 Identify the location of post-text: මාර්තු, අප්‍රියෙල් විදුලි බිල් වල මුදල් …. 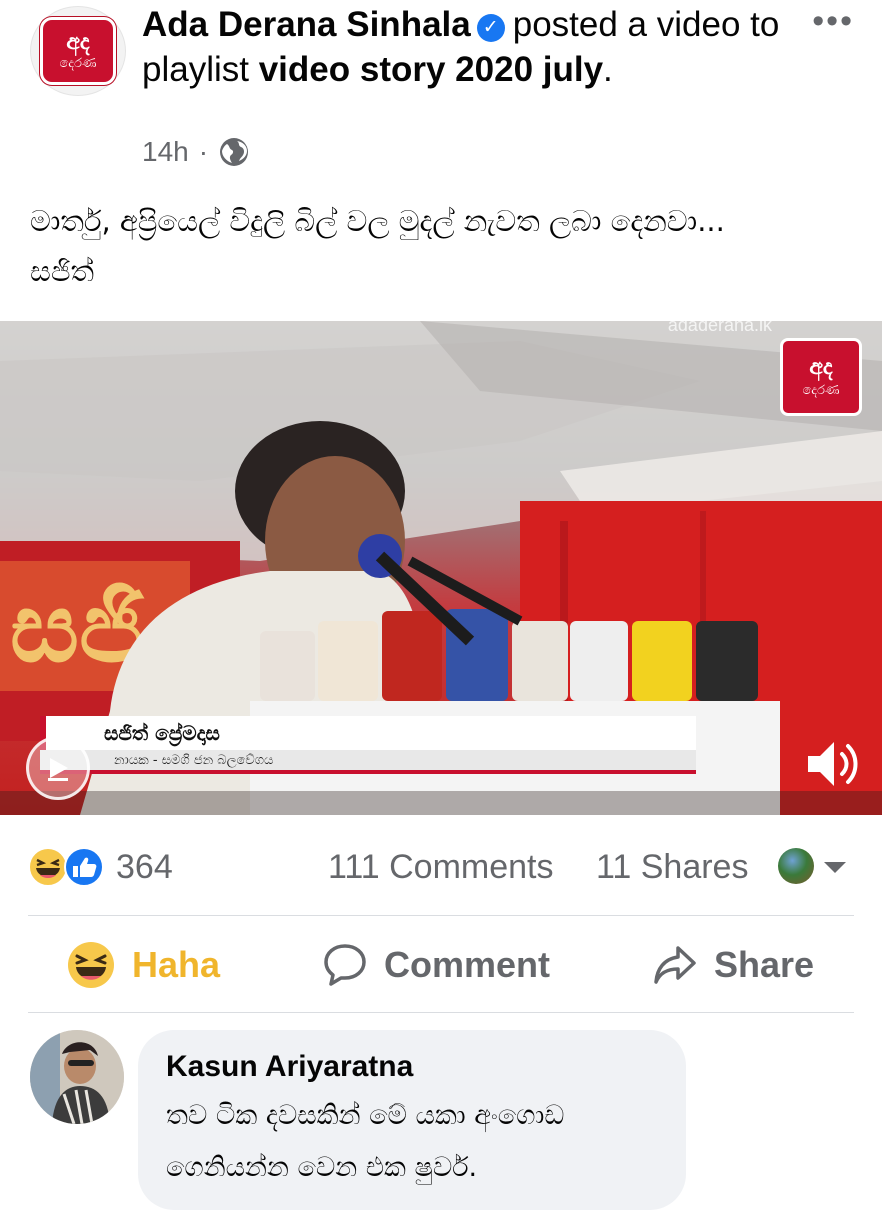
(440, 246).